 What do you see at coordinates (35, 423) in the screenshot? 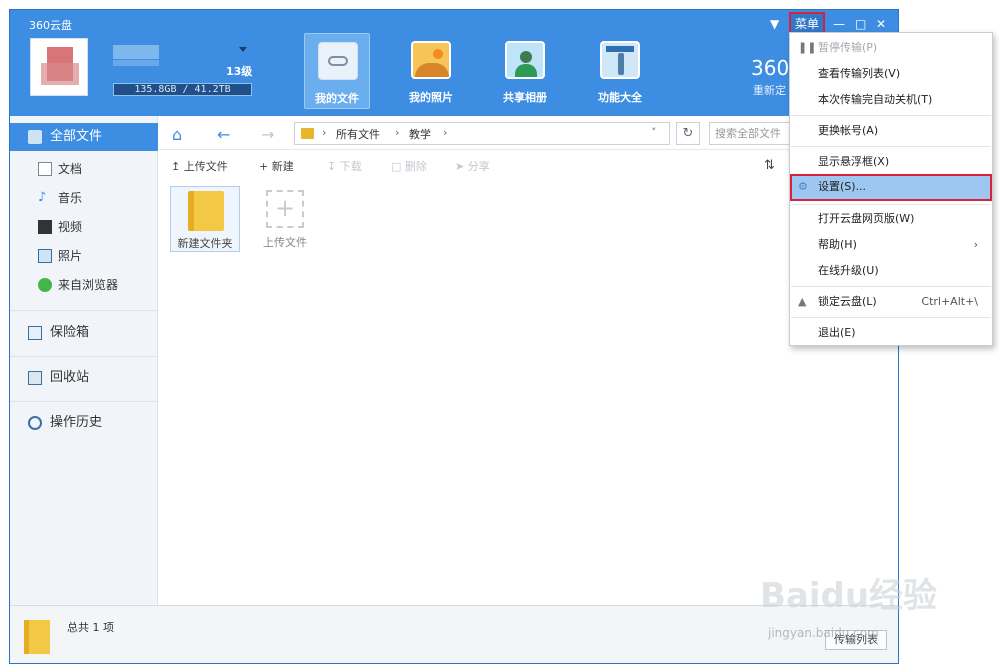
I see `history-clock-icon` at bounding box center [35, 423].